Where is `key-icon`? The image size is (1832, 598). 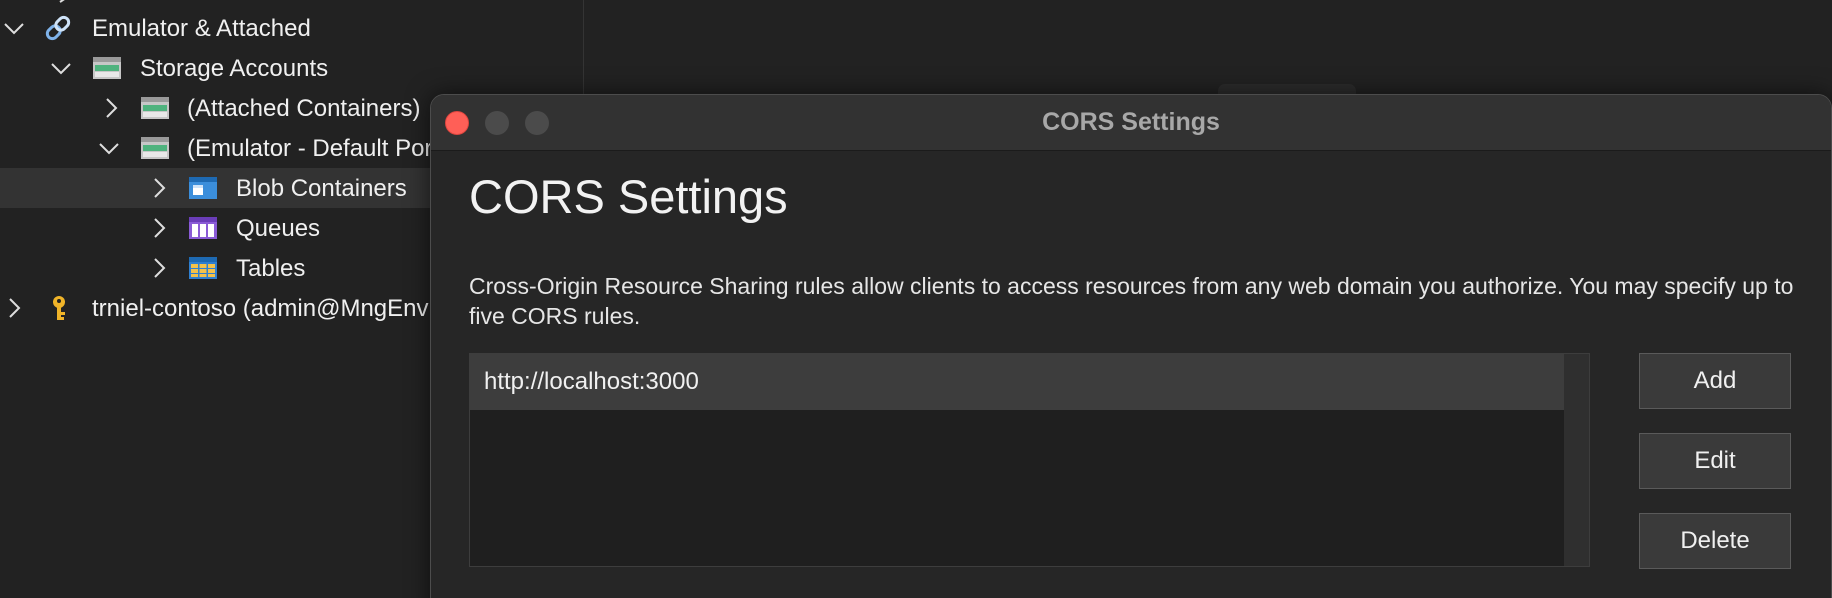 key-icon is located at coordinates (59, 308).